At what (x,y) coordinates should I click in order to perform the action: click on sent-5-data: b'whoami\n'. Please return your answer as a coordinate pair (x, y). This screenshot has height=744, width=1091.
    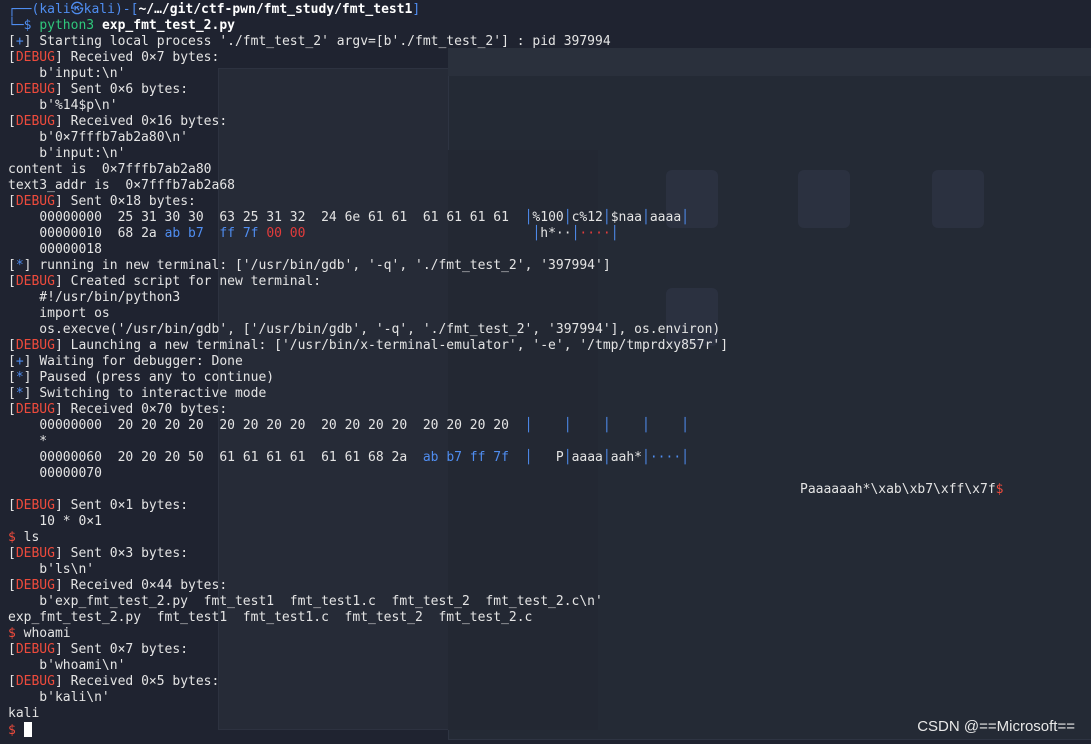
    Looking at the image, I should click on (67, 665).